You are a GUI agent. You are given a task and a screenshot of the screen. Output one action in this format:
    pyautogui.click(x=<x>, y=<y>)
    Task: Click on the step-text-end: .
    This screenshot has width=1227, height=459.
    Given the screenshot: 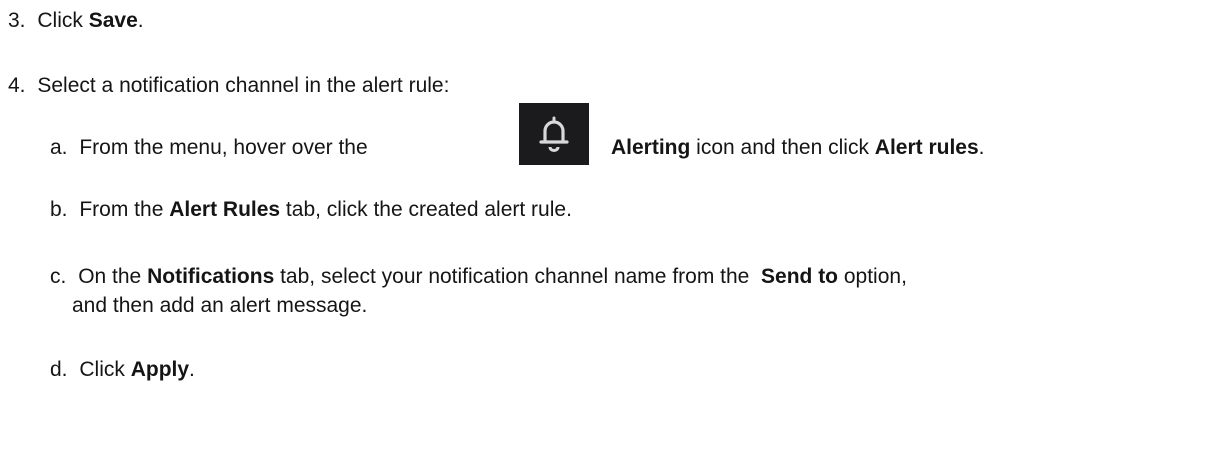 What is the action you would take?
    pyautogui.click(x=140, y=20)
    